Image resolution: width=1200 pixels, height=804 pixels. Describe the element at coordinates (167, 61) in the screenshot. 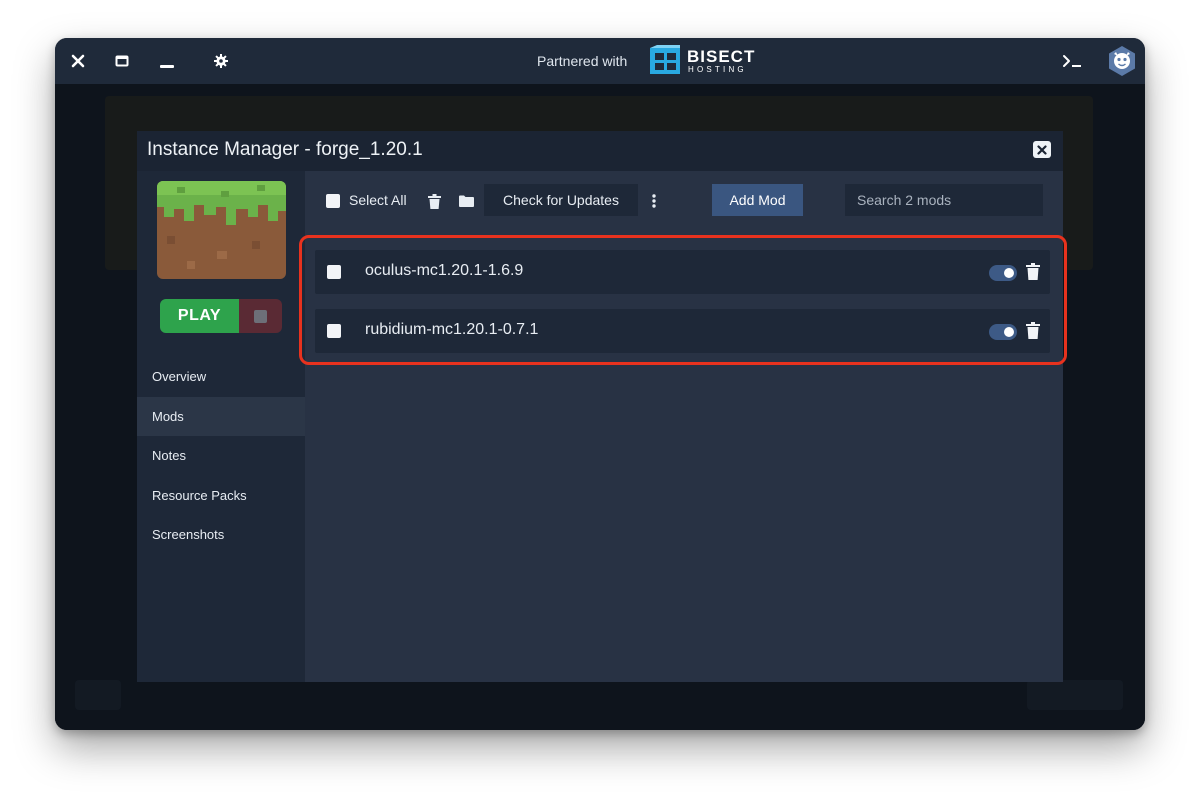

I see `minimize-icon` at that location.